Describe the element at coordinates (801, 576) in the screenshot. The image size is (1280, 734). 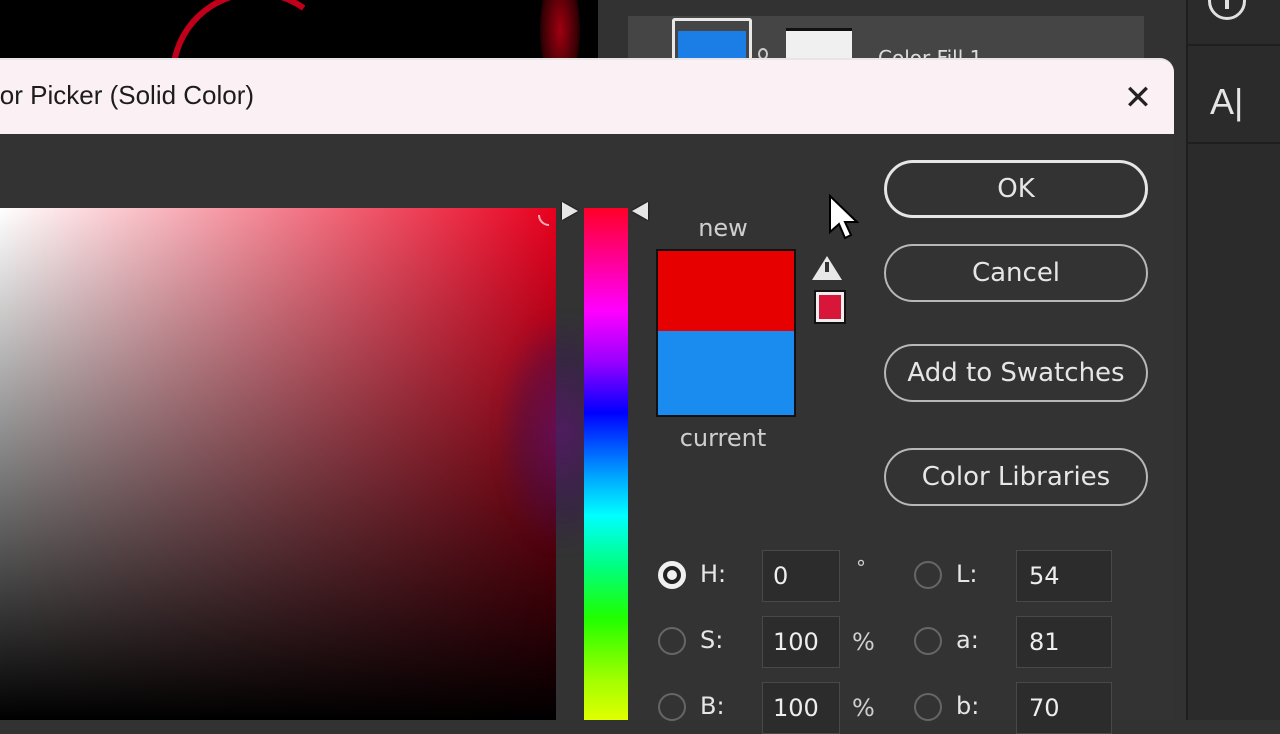
I see `h-field: 0` at that location.